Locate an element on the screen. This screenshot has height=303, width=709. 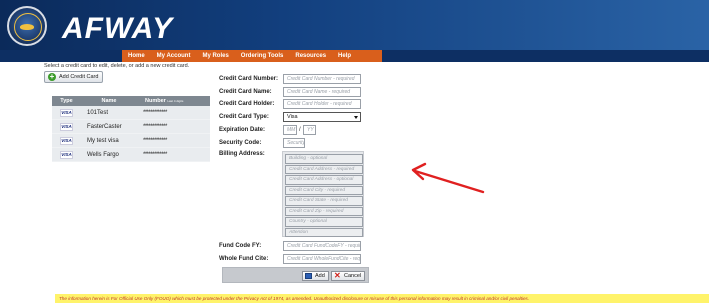
billing-address1-input: Credit Card Address - required is located at coordinates (324, 169).